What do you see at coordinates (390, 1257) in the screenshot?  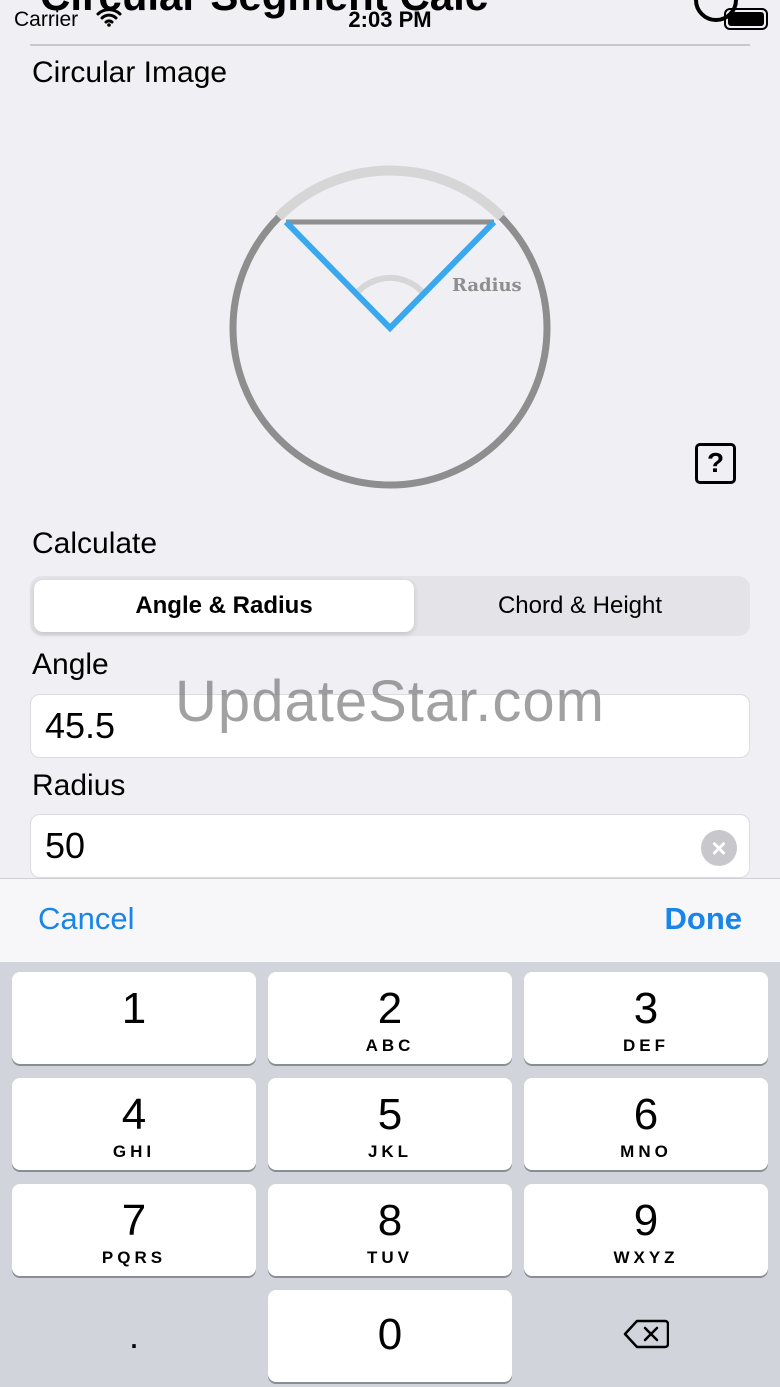 I see `key-letters: TUV` at bounding box center [390, 1257].